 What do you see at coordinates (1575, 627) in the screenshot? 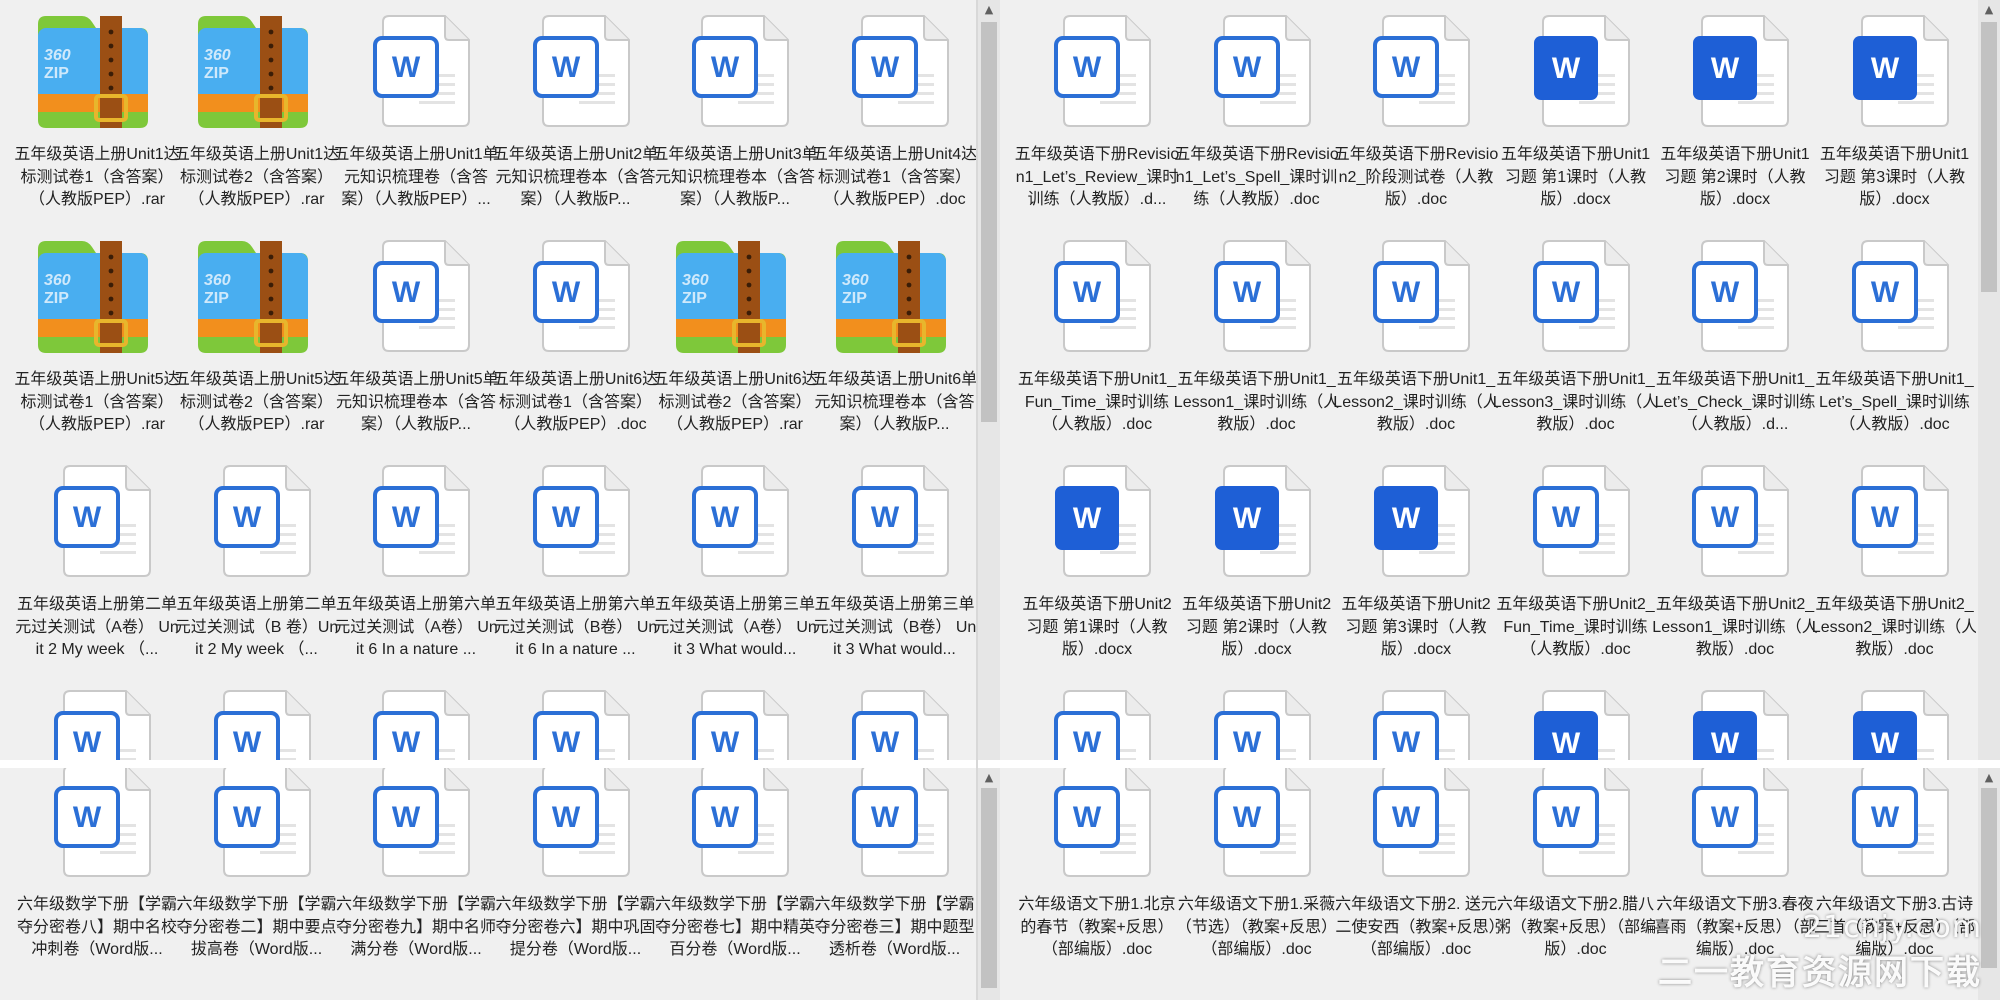
I see `file-name-label: 五年级英语下册Unit2_Fun_Time_课时训练（人教版）.doc` at bounding box center [1575, 627].